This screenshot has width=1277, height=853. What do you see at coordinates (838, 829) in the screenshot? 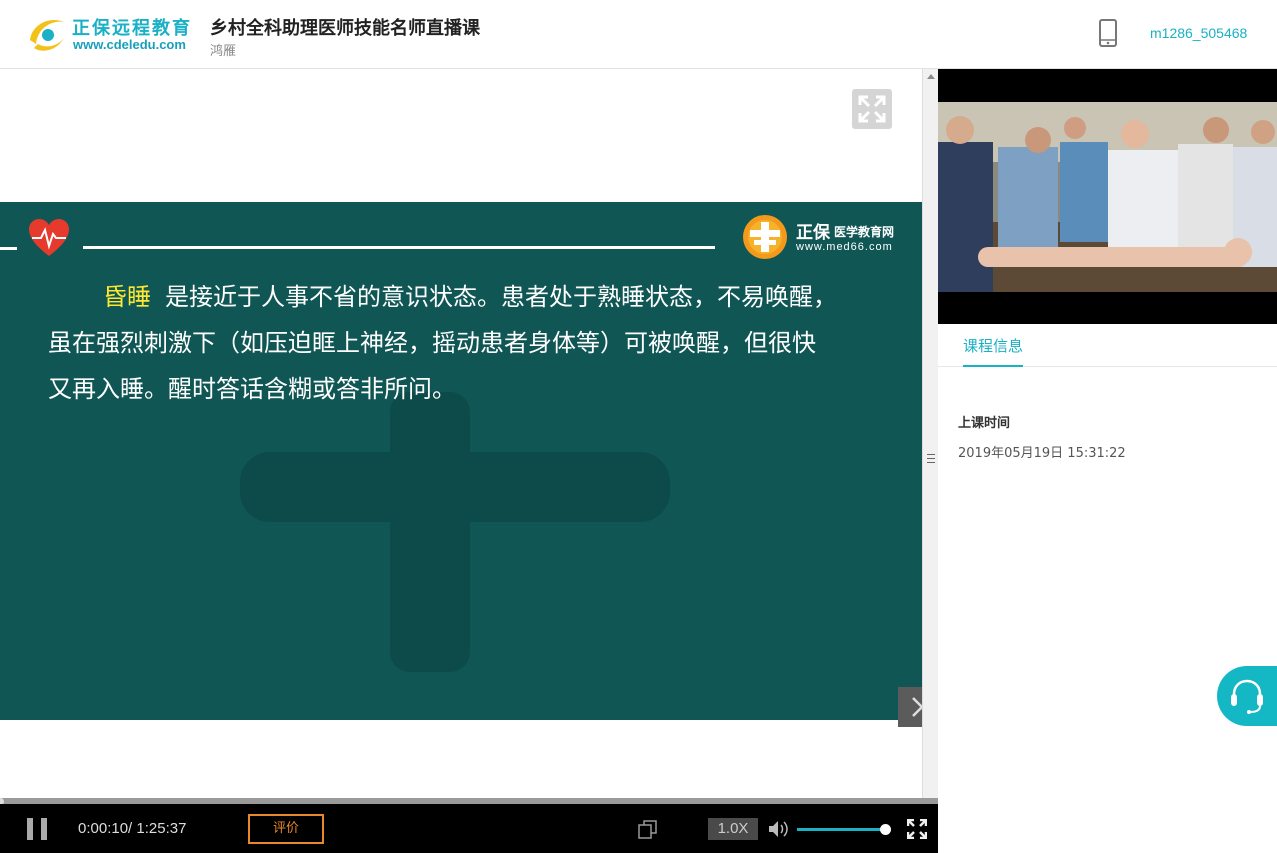
I see `volume-level` at bounding box center [838, 829].